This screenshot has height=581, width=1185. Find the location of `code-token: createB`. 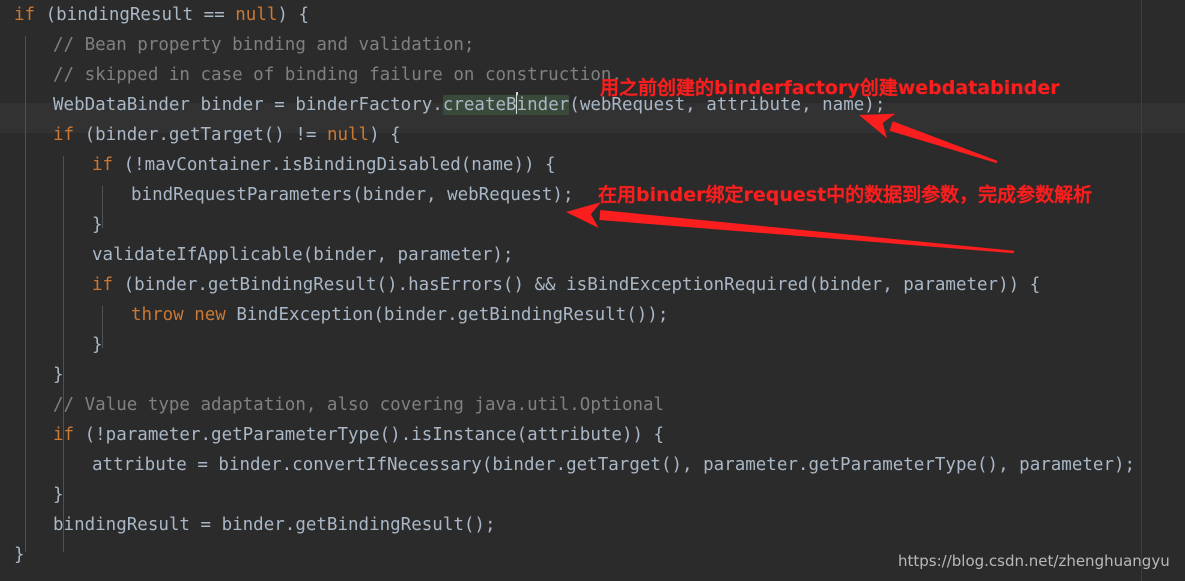

code-token: createB is located at coordinates (479, 105).